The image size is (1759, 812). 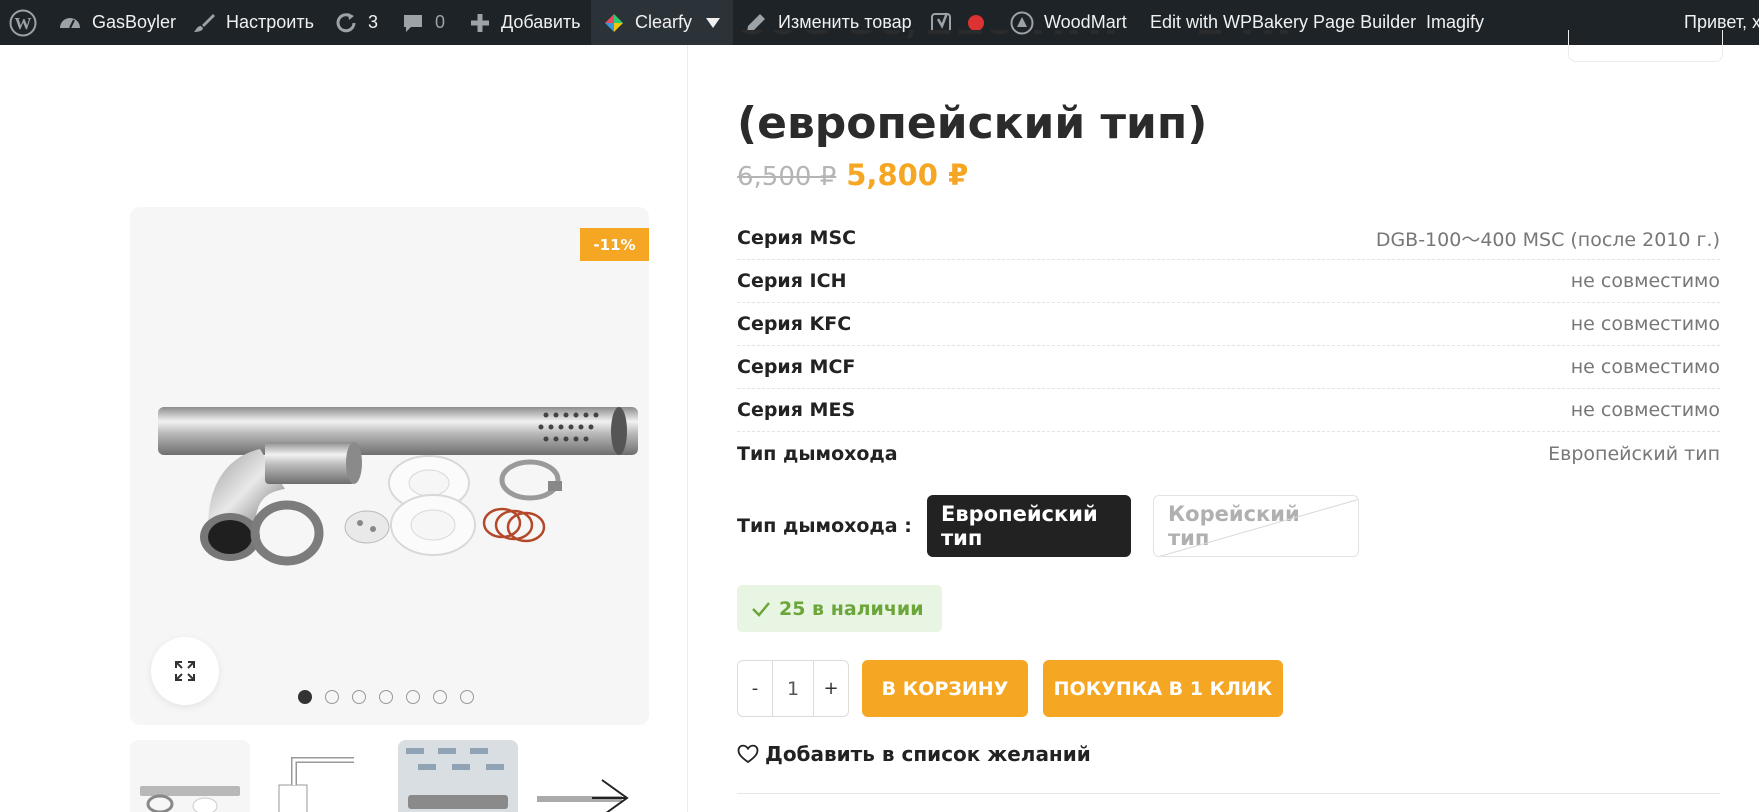 What do you see at coordinates (945, 688) in the screenshot?
I see `add-to-cart-button: В КОРЗИНУ` at bounding box center [945, 688].